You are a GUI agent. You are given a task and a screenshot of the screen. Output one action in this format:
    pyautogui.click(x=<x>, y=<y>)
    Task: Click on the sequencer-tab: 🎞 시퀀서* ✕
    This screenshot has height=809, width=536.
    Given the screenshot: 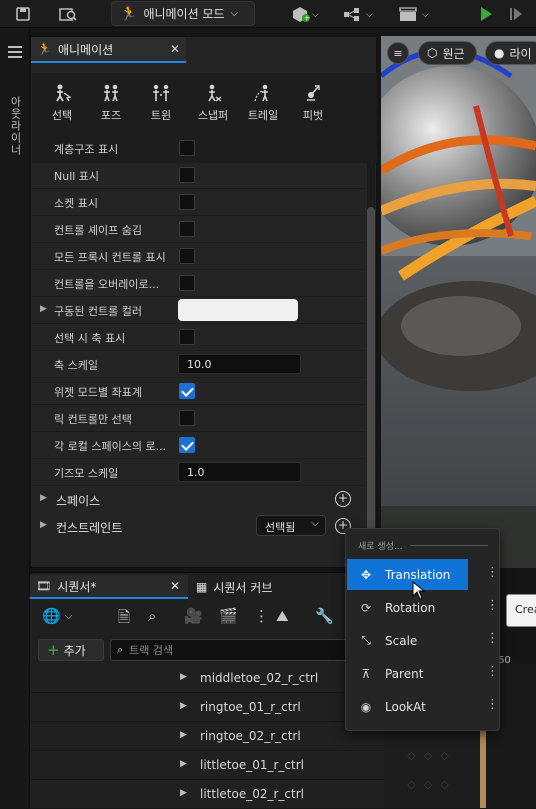 What is the action you would take?
    pyautogui.click(x=109, y=587)
    